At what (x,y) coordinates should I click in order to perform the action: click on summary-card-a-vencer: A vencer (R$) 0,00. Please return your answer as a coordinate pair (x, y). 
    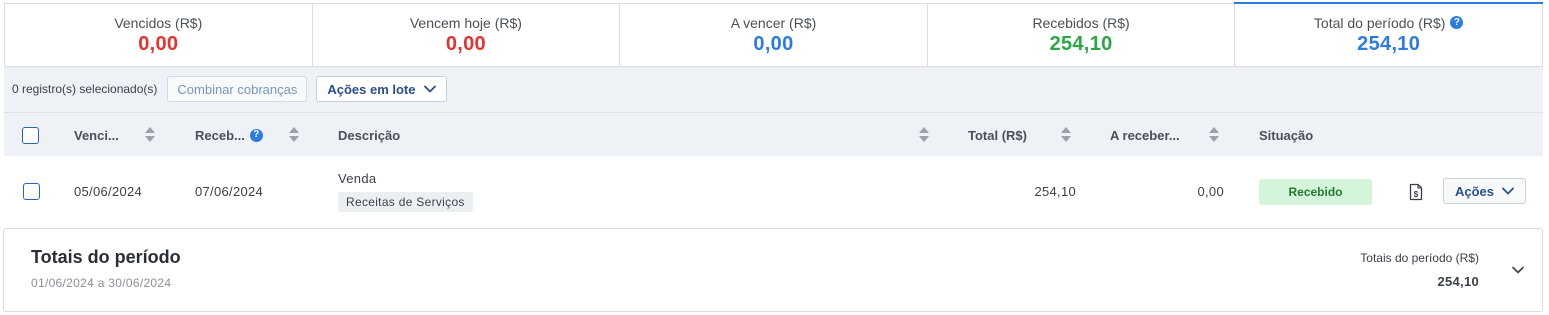
    Looking at the image, I should click on (774, 35).